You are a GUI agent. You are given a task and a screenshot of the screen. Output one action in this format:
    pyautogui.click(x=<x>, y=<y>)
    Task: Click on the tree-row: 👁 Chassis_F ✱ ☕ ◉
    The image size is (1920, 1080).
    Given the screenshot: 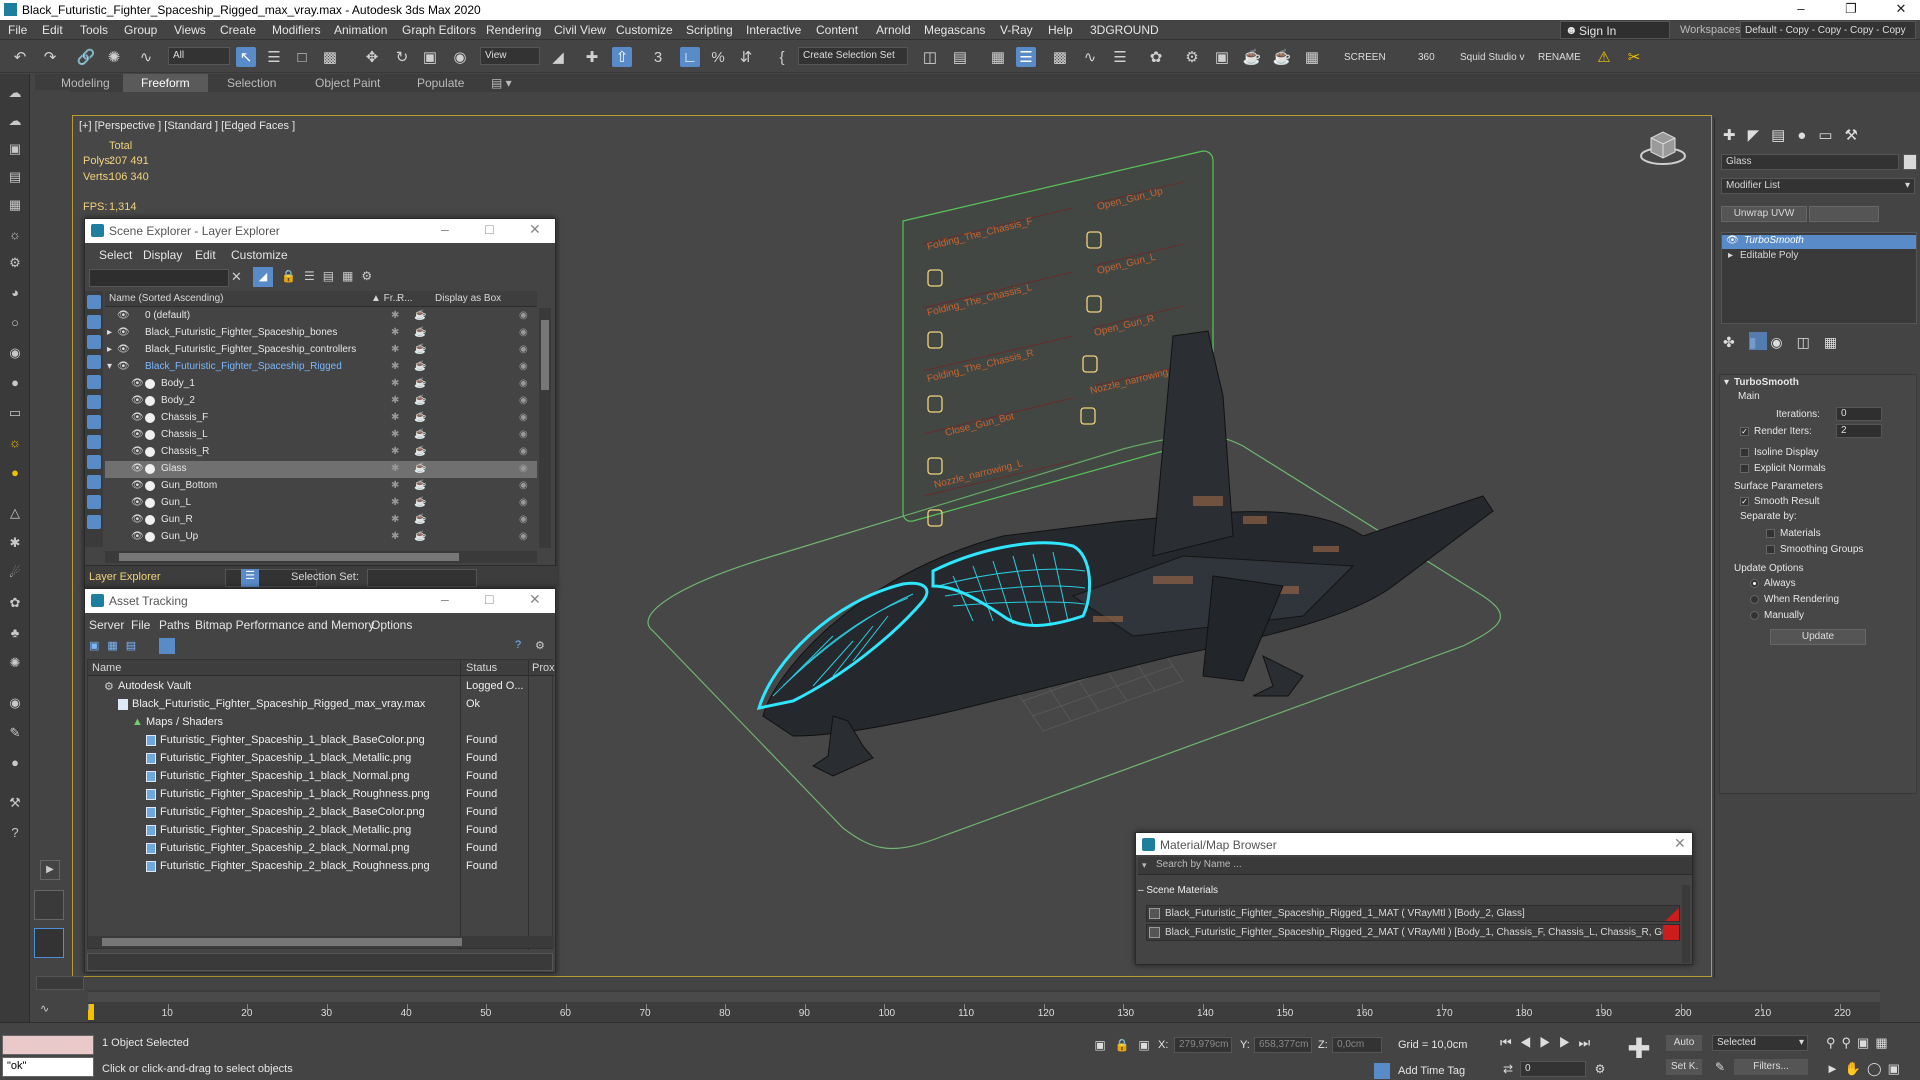 What is the action you would take?
    pyautogui.click(x=321, y=418)
    